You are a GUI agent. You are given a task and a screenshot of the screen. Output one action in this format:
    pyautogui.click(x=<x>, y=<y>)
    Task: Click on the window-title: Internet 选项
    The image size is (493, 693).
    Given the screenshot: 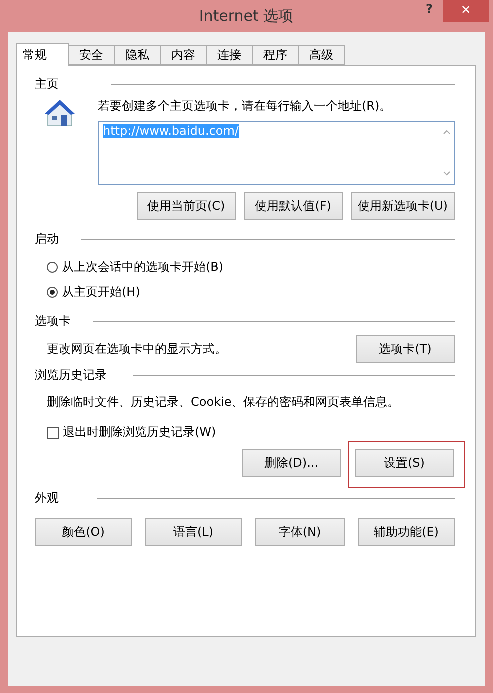 What is the action you would take?
    pyautogui.click(x=246, y=16)
    